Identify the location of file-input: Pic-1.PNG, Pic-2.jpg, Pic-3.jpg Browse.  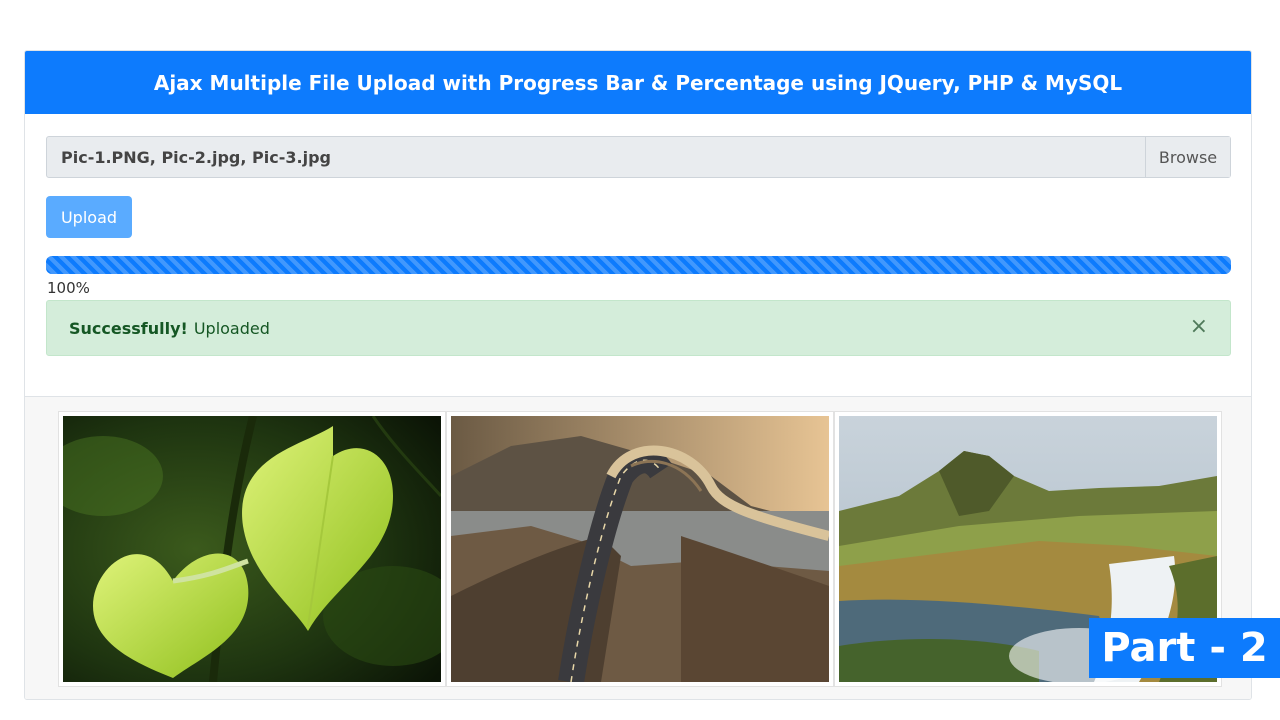
(638, 157).